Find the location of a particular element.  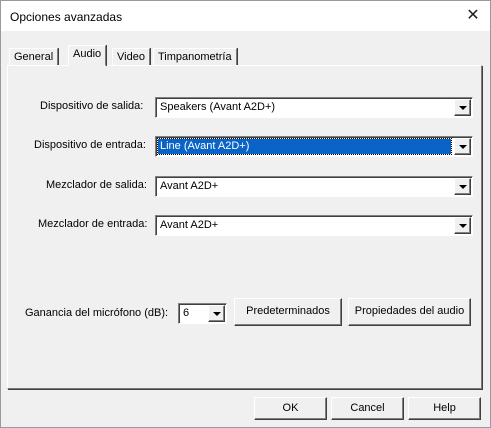

cancel-button: Cancel is located at coordinates (367, 408).